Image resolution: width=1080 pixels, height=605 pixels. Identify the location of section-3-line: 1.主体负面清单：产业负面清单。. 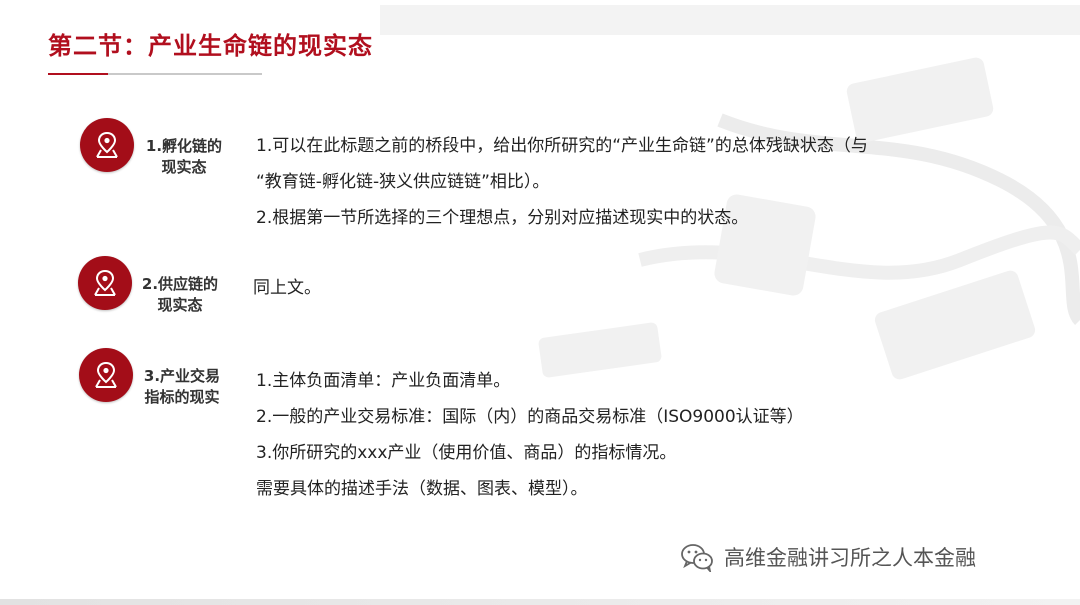
(383, 381).